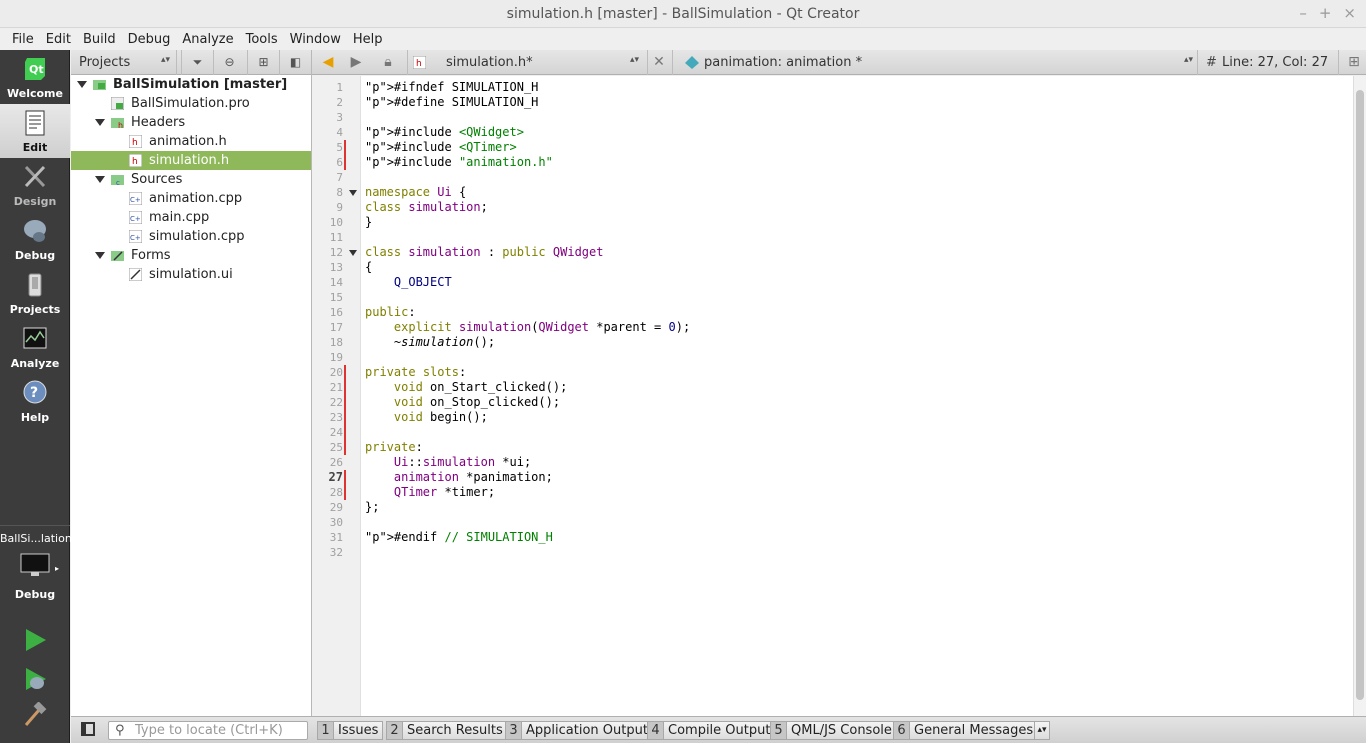 Image resolution: width=1366 pixels, height=743 pixels. I want to click on mode-analyze: Analyze, so click(35, 347).